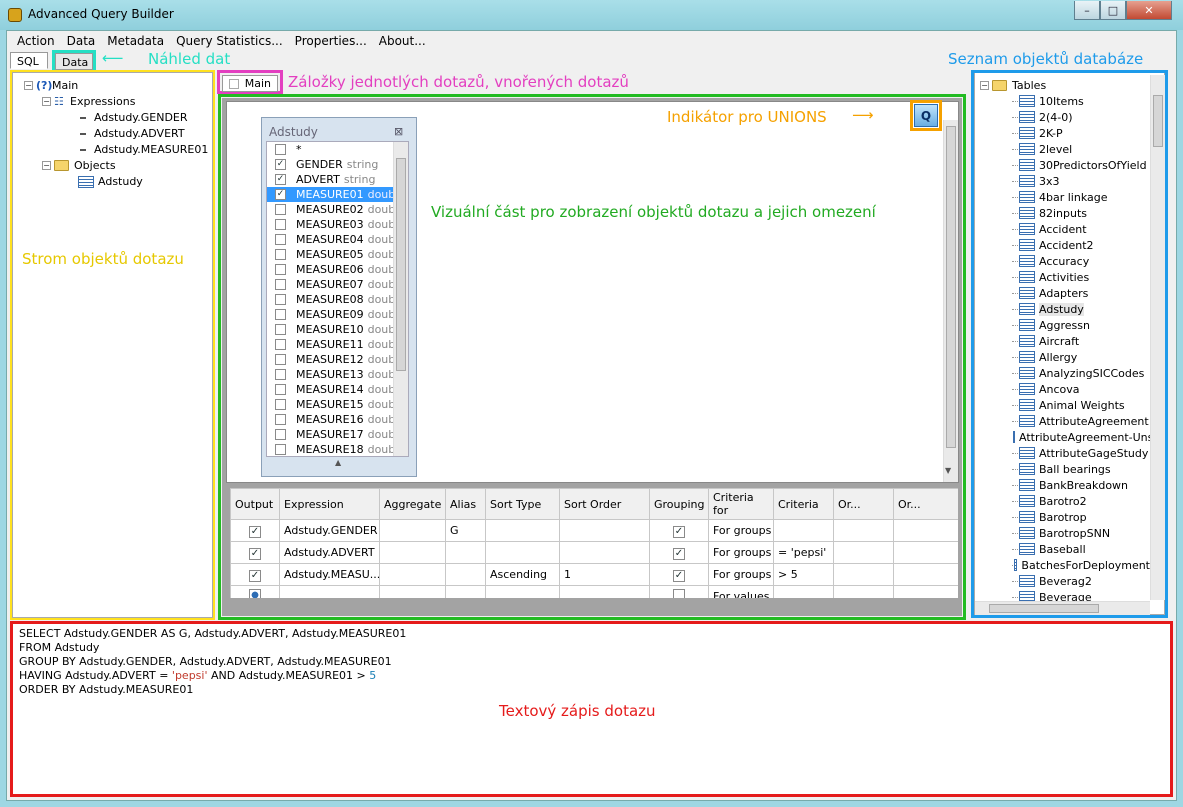 The width and height of the screenshot is (1183, 807). What do you see at coordinates (143, 149) in the screenshot?
I see `tree-node-expression: Adstudy.MEASURE01` at bounding box center [143, 149].